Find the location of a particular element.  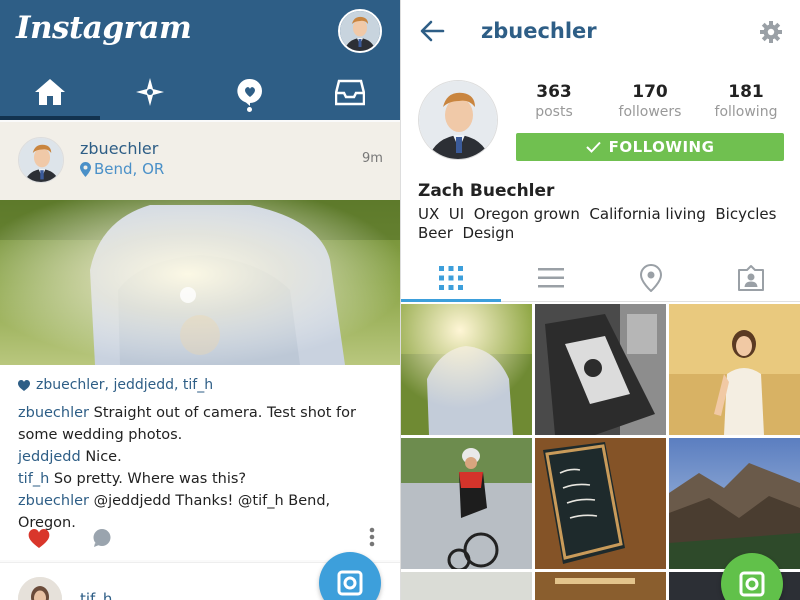

post-photo is located at coordinates (200, 282).